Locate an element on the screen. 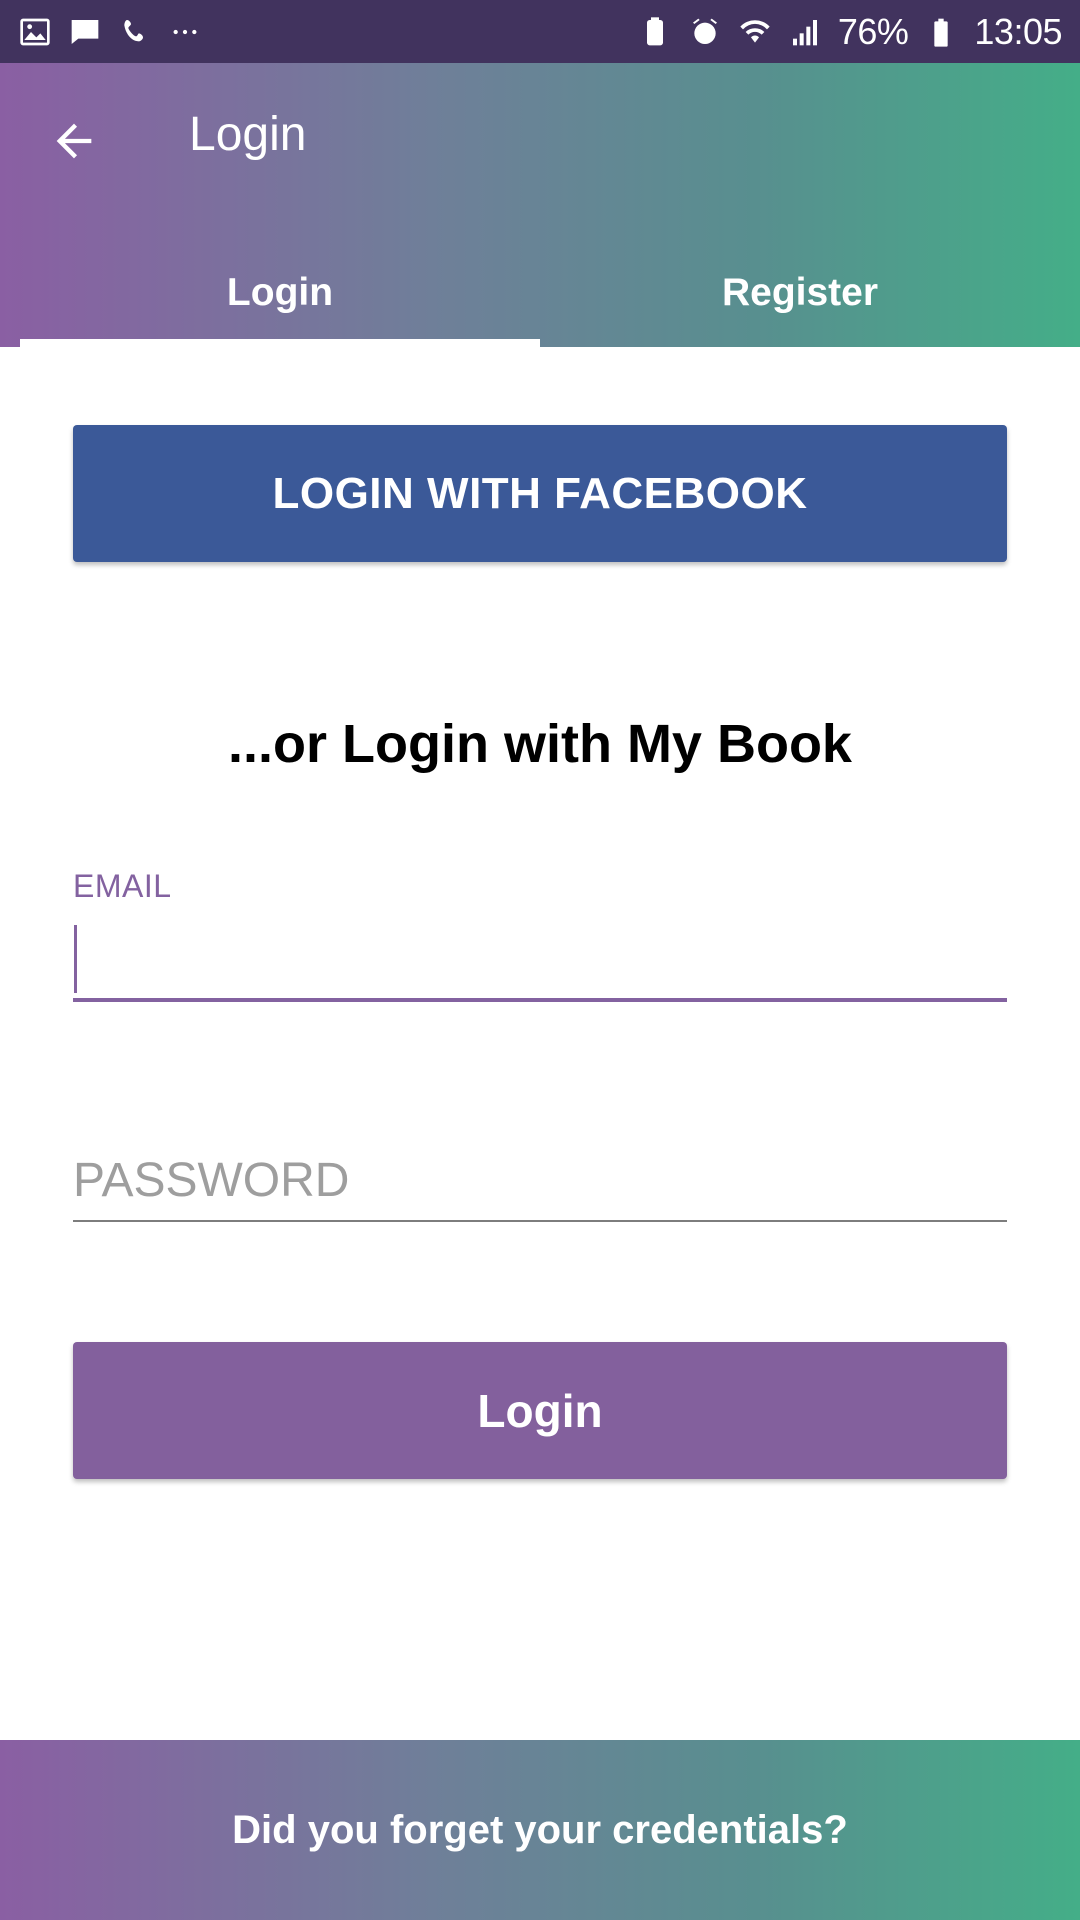 This screenshot has width=1080, height=1920. or-login-heading: ...or Login with My Book is located at coordinates (540, 744).